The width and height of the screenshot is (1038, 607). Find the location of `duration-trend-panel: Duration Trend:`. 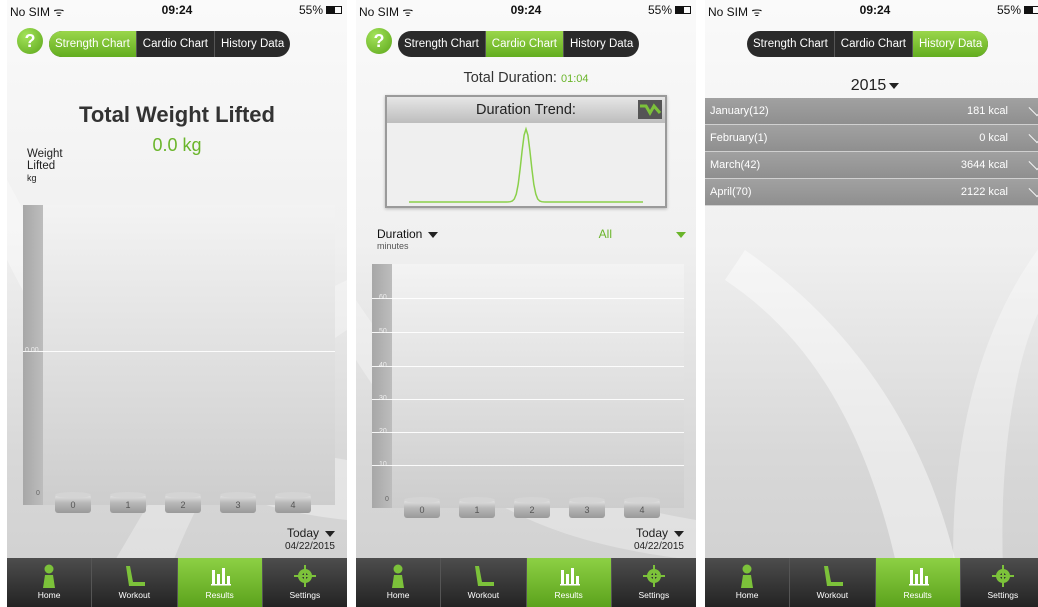

duration-trend-panel: Duration Trend: is located at coordinates (526, 151).